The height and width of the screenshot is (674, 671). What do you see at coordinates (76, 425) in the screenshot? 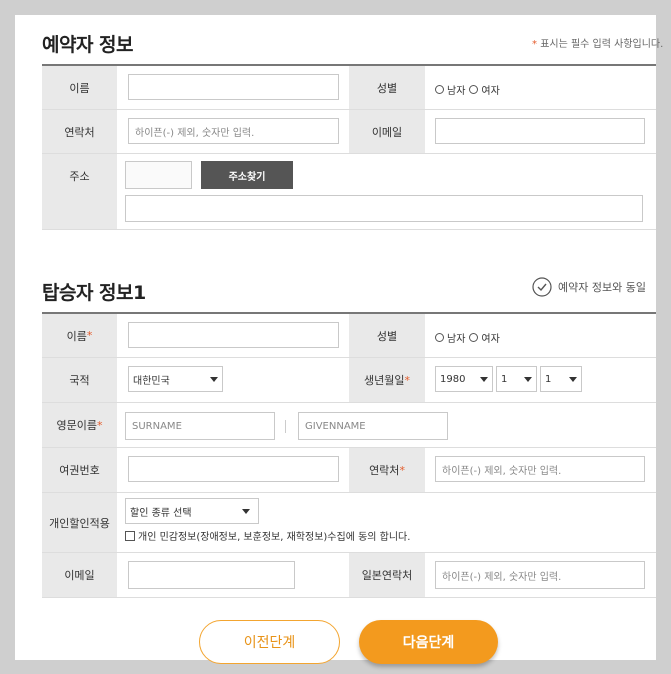
I see `english-name-label-text: 영문이름` at bounding box center [76, 425].